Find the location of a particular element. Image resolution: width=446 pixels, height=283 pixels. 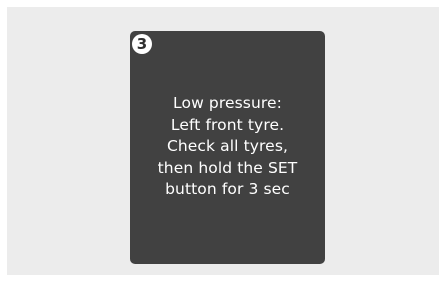

message-line-2: Left front tyre. is located at coordinates (227, 124).